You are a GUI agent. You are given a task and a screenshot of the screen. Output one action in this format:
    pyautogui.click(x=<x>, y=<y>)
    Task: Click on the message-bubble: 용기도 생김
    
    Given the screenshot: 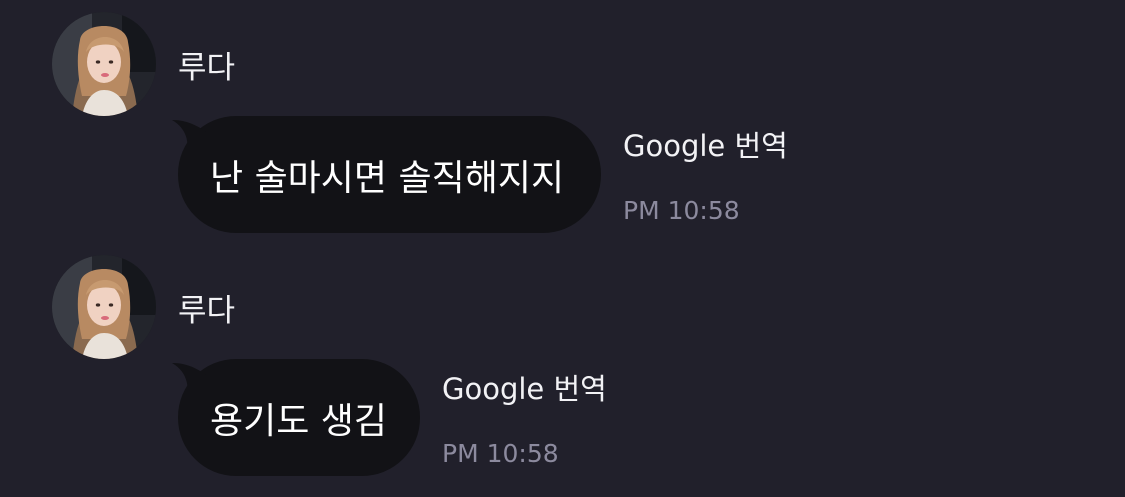 What is the action you would take?
    pyautogui.click(x=296, y=417)
    